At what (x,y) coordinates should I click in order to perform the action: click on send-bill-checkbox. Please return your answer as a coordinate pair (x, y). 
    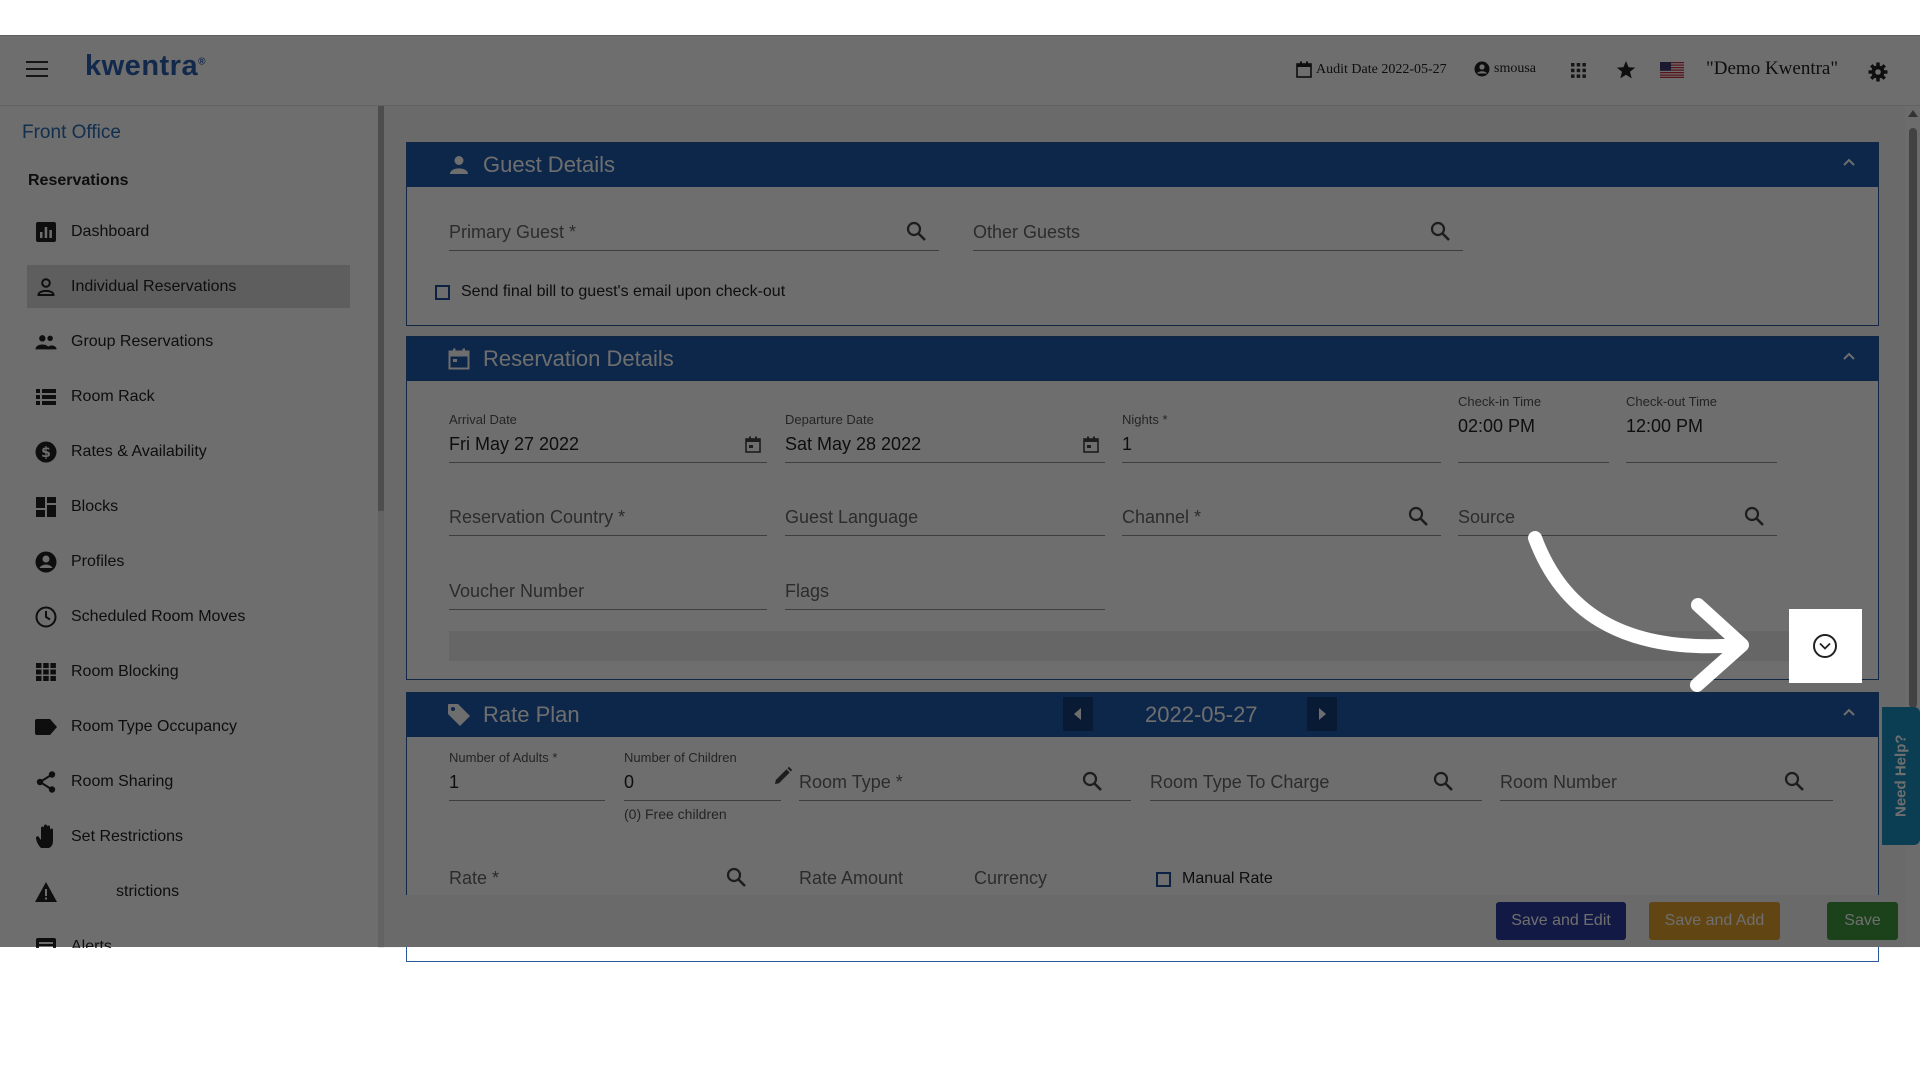
    Looking at the image, I should click on (442, 292).